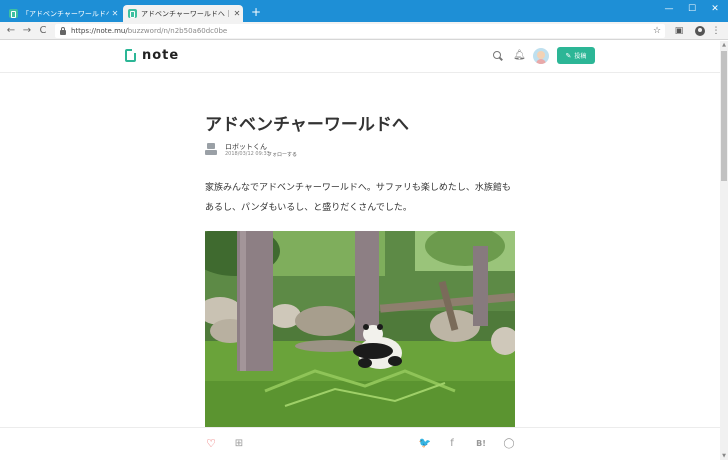  What do you see at coordinates (657, 31) in the screenshot?
I see `star-icon: ☆` at bounding box center [657, 31].